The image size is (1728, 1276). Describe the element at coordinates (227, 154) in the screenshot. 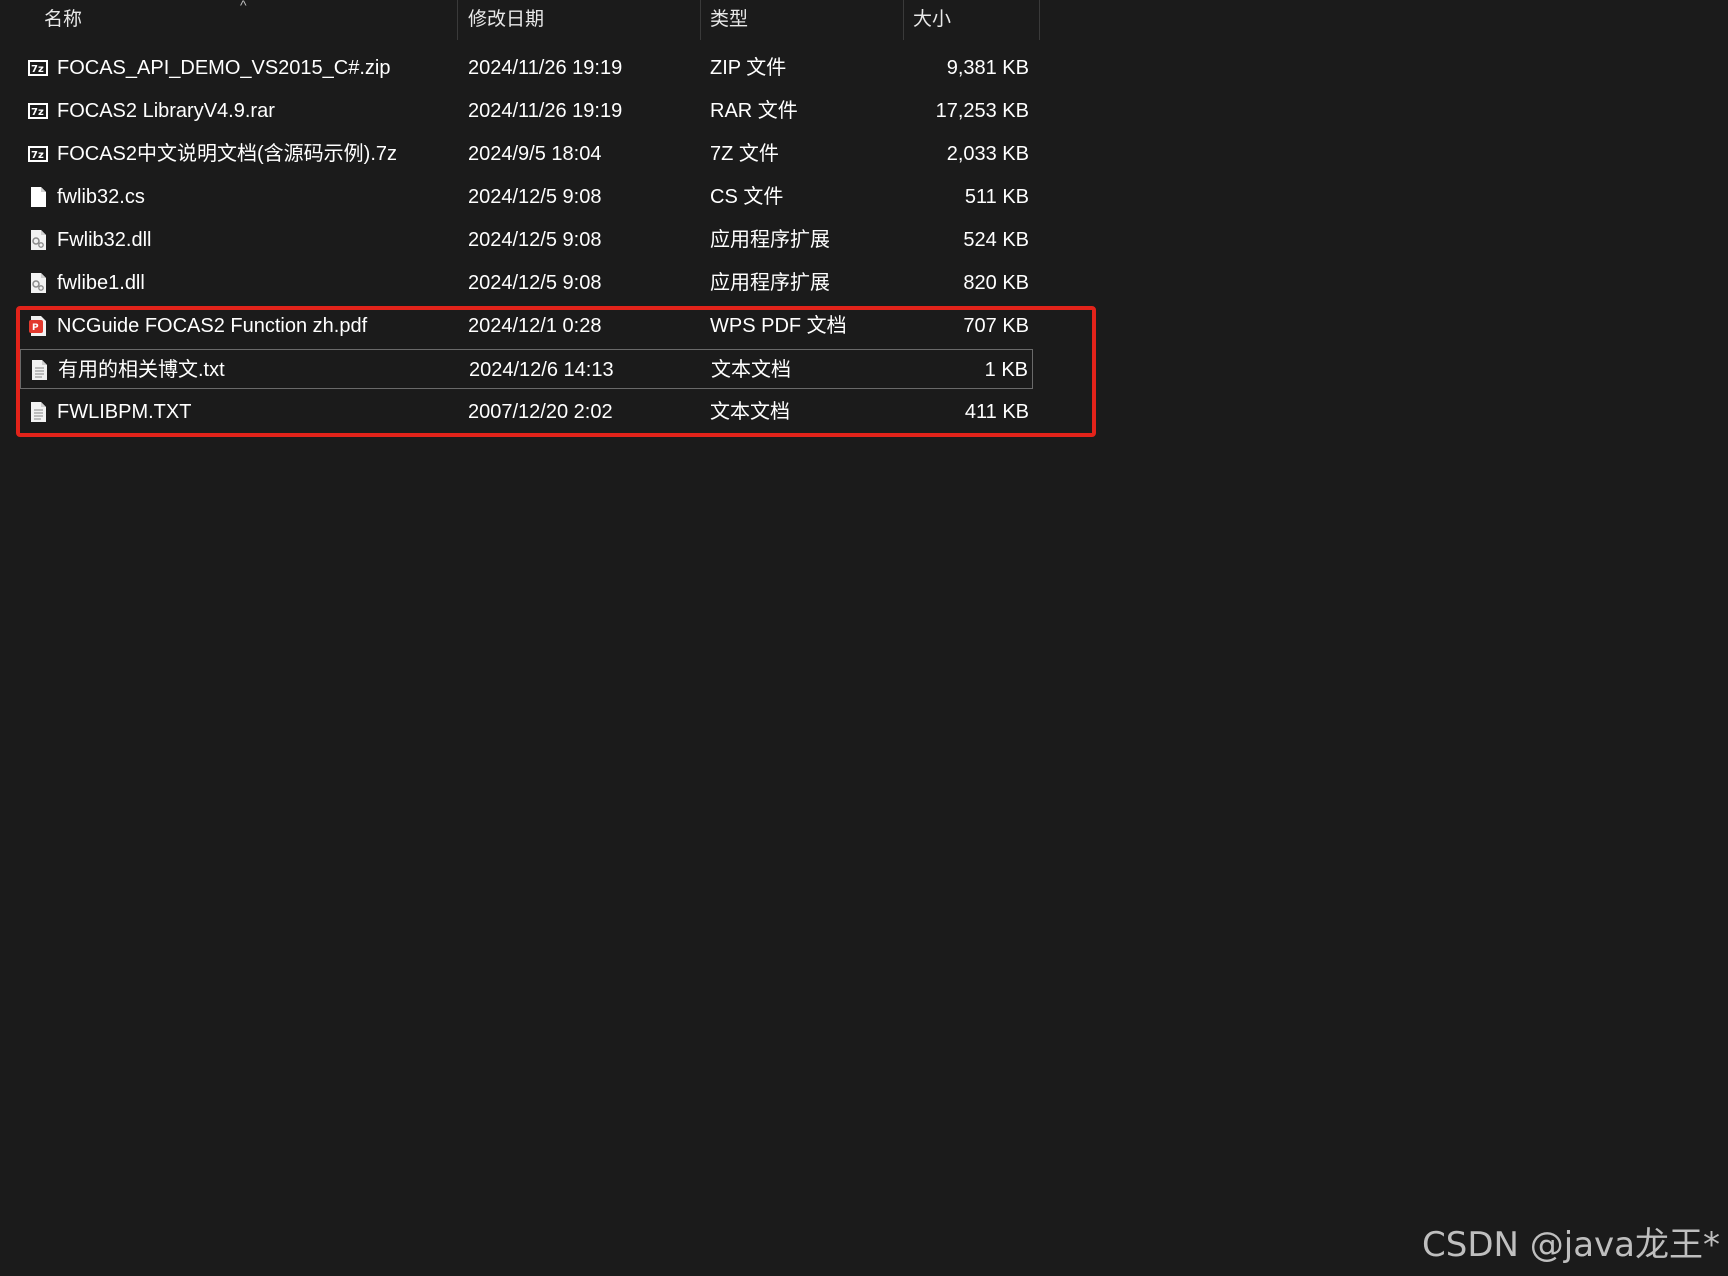

I see `file-name: FOCAS2中文说明文档(含源码示例).7z` at that location.